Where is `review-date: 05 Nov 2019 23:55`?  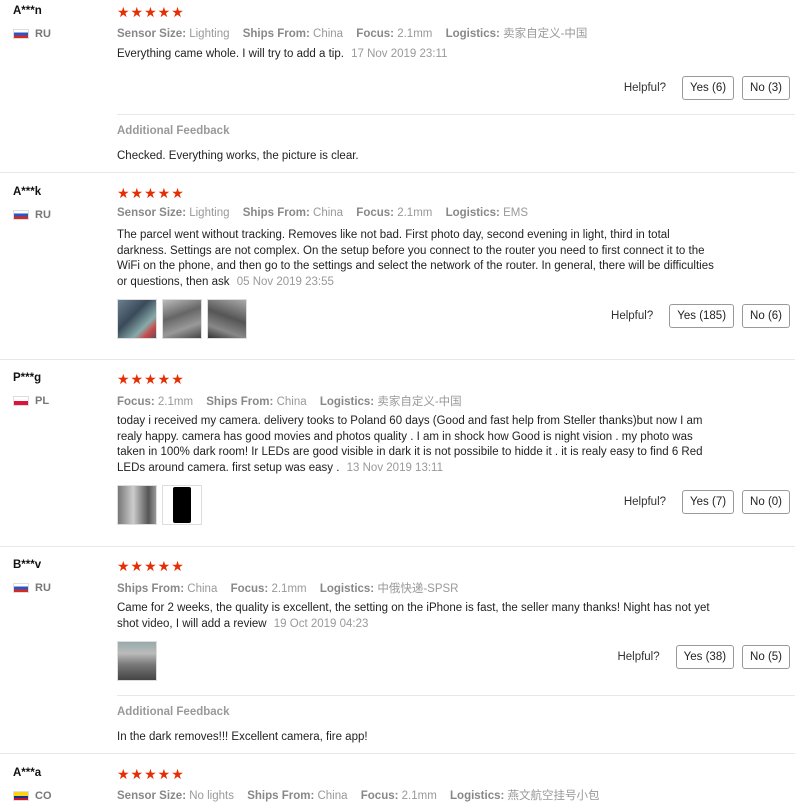
review-date: 05 Nov 2019 23:55 is located at coordinates (285, 281).